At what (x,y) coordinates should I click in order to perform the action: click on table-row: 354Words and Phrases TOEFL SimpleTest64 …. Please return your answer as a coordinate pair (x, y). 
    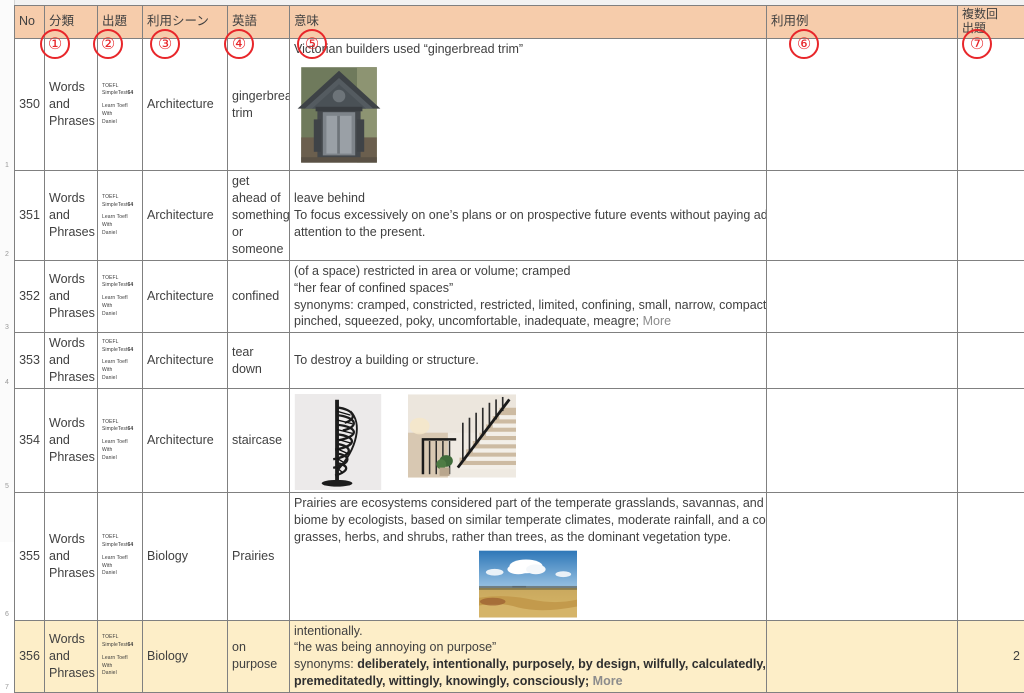
    Looking at the image, I should click on (519, 440).